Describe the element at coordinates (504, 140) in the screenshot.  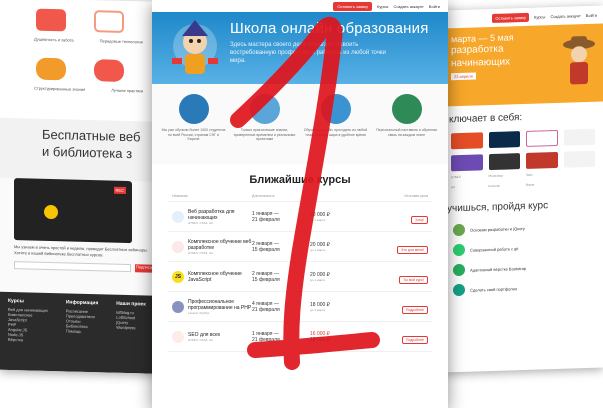
I see `photoshop-icon` at that location.